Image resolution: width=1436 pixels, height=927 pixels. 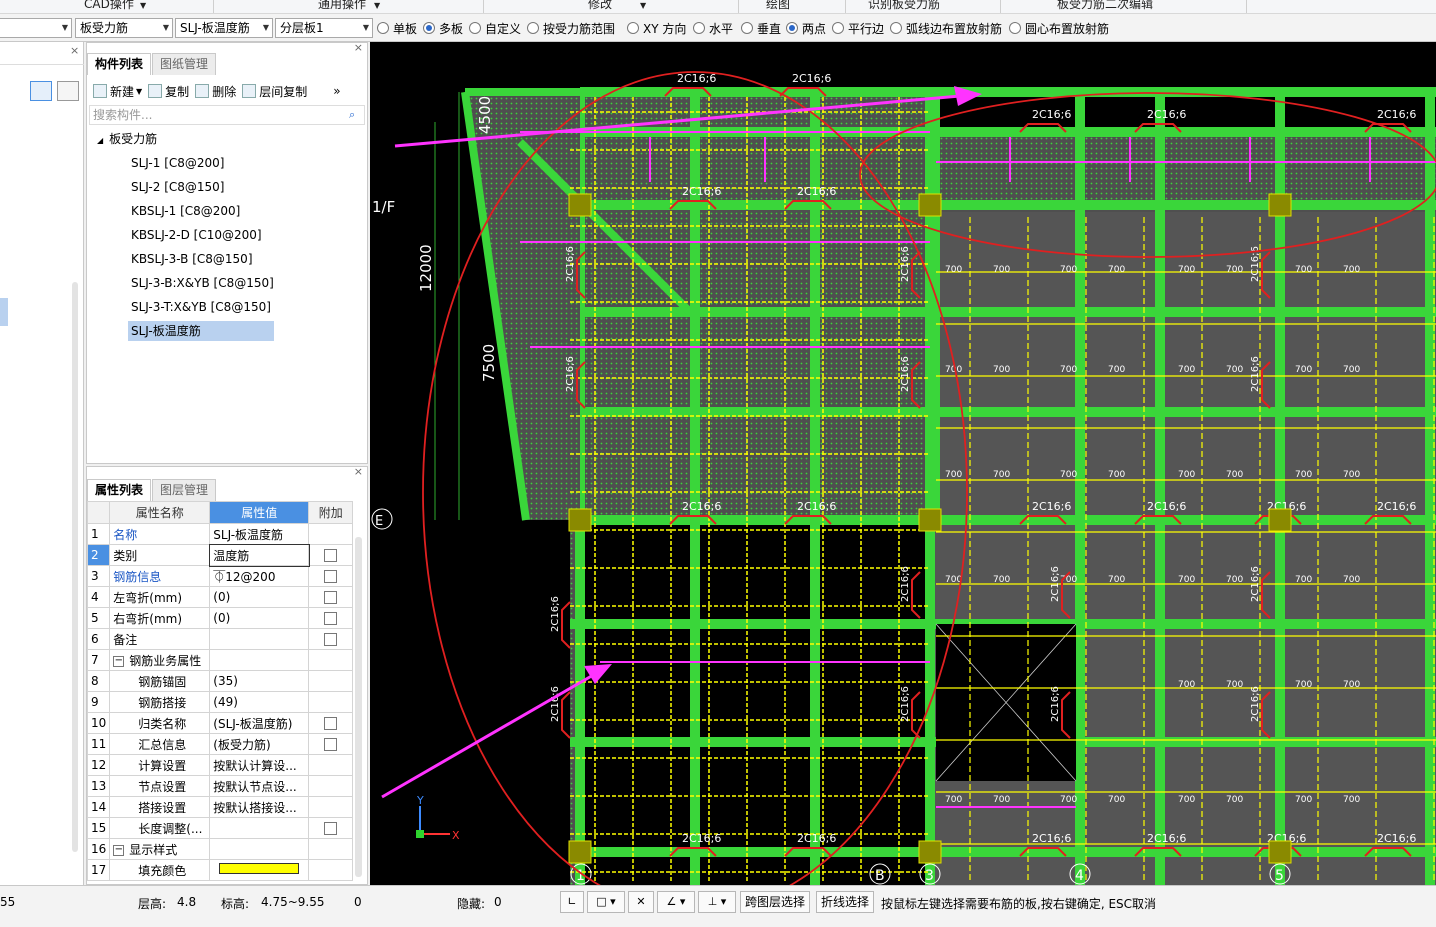 I want to click on tree-item: KBSLJ-3-B [C8@150], so click(x=190, y=259).